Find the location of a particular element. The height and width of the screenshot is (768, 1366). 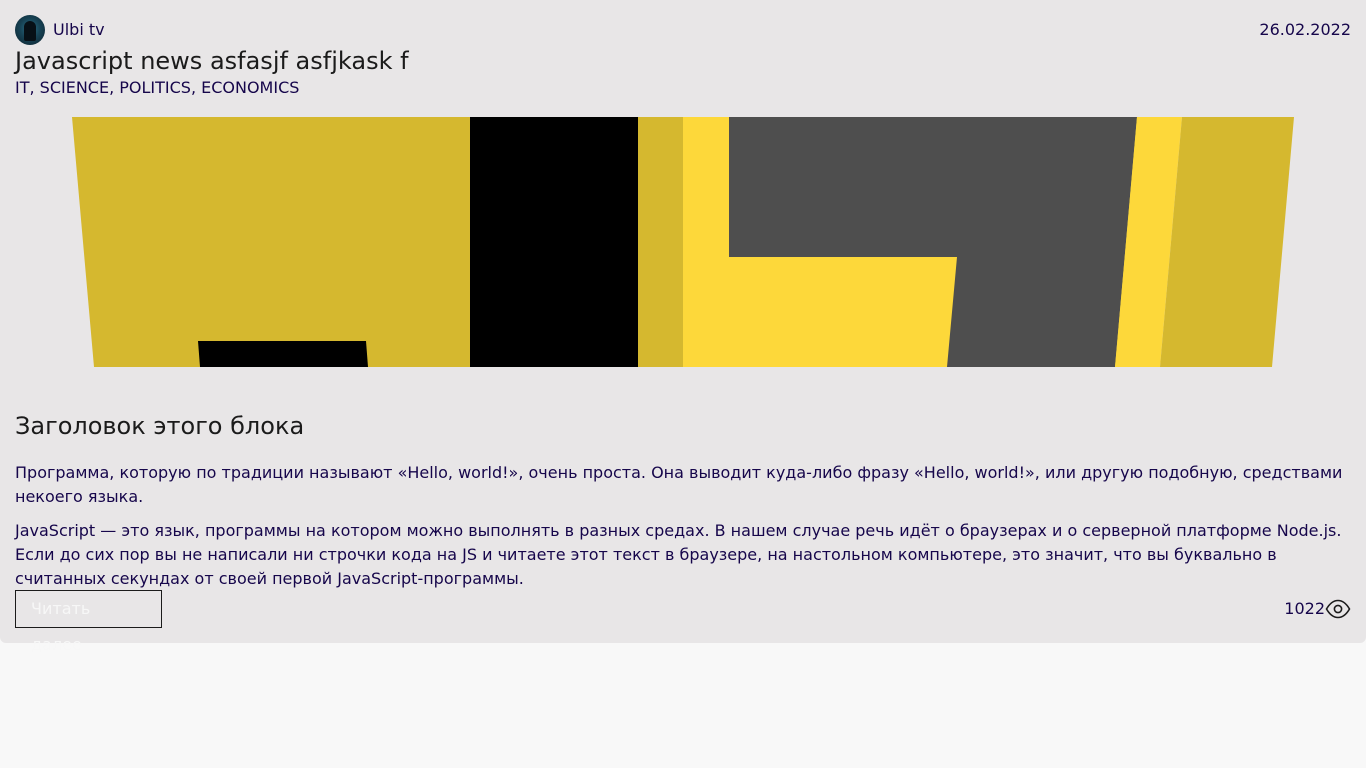

js-logo-left-panel is located at coordinates (271, 242).